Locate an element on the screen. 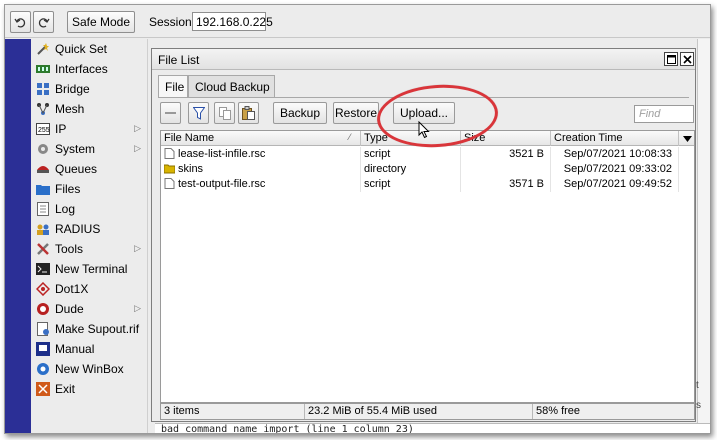 This screenshot has height=440, width=717. svg-text: 255 is located at coordinates (44, 130).